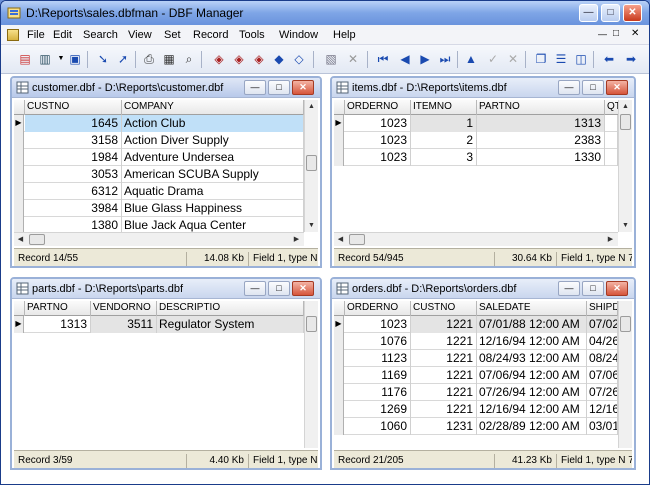  What do you see at coordinates (169, 59) in the screenshot?
I see `print-preview-icon: ▦` at bounding box center [169, 59].